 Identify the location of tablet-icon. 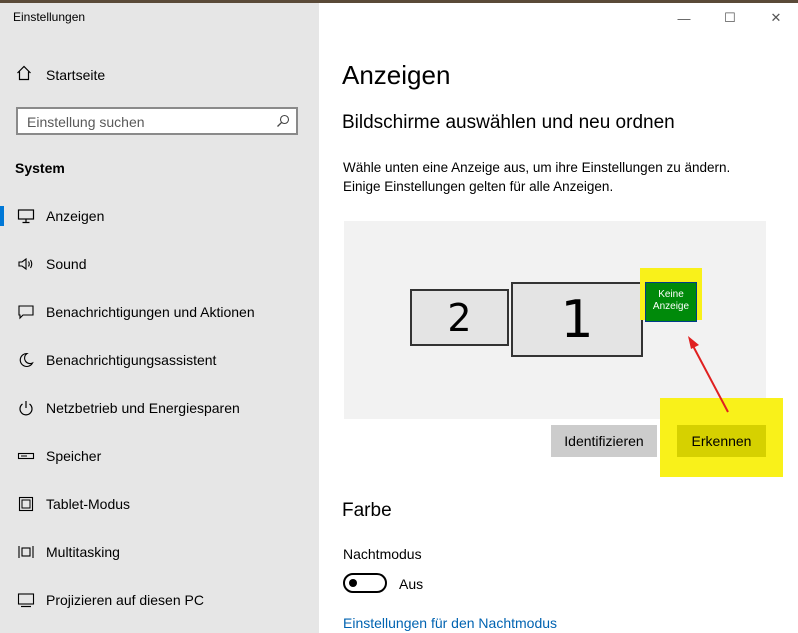
(26, 504).